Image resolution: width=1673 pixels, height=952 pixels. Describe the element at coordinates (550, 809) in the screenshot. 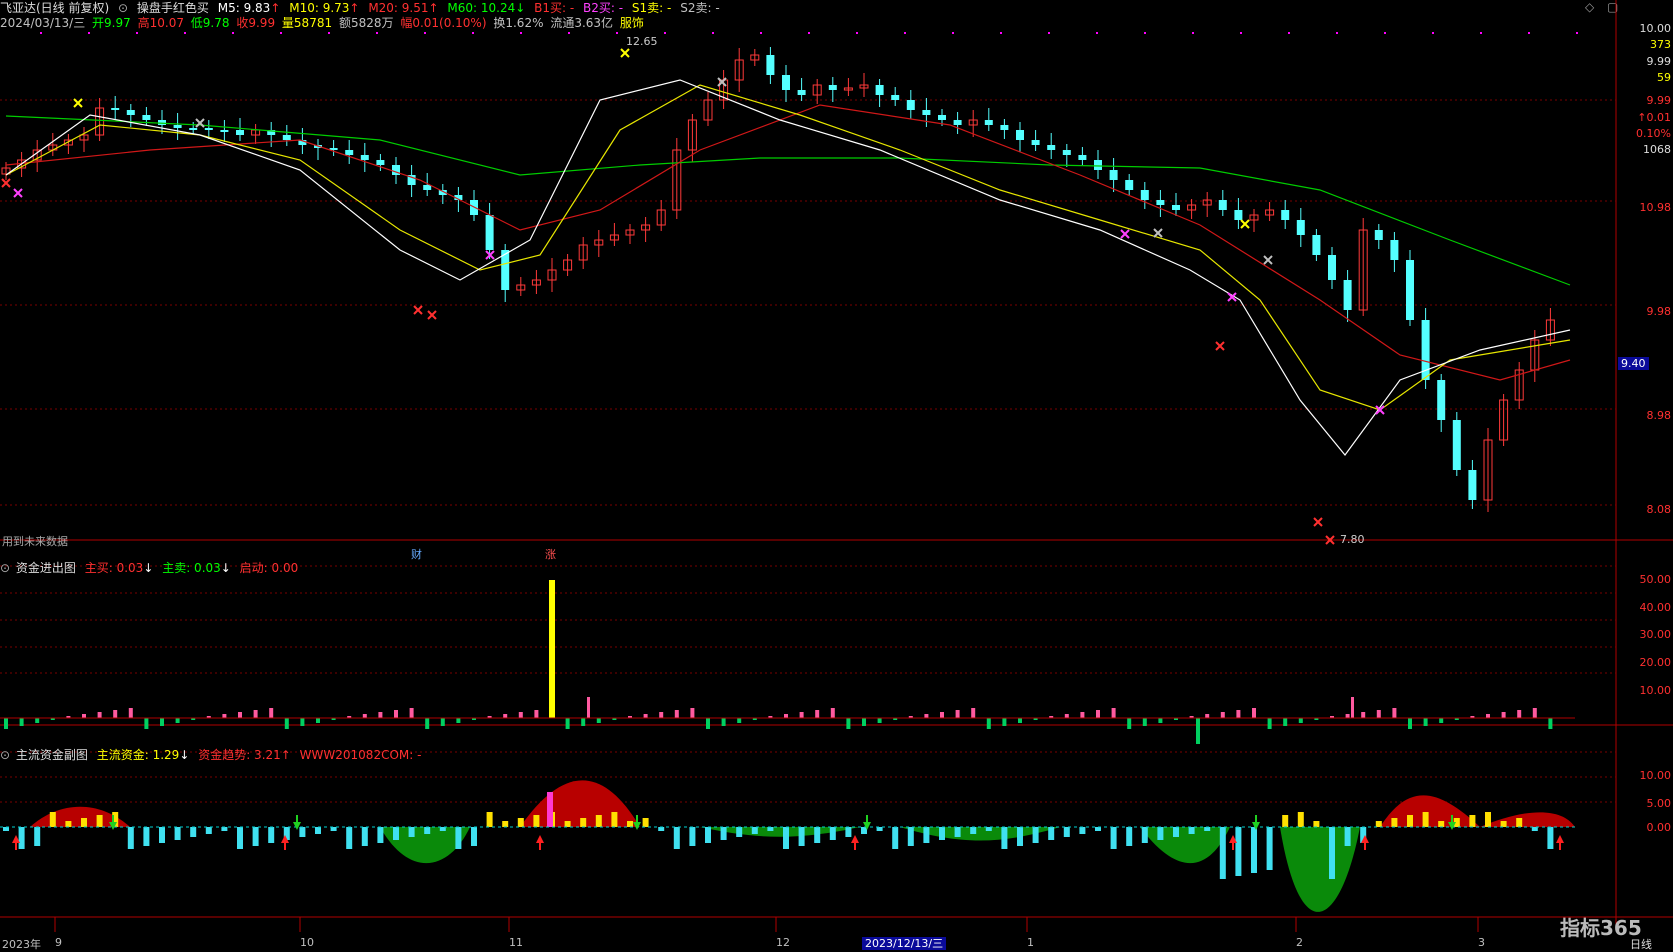

I see `fund-bar-magenta` at that location.